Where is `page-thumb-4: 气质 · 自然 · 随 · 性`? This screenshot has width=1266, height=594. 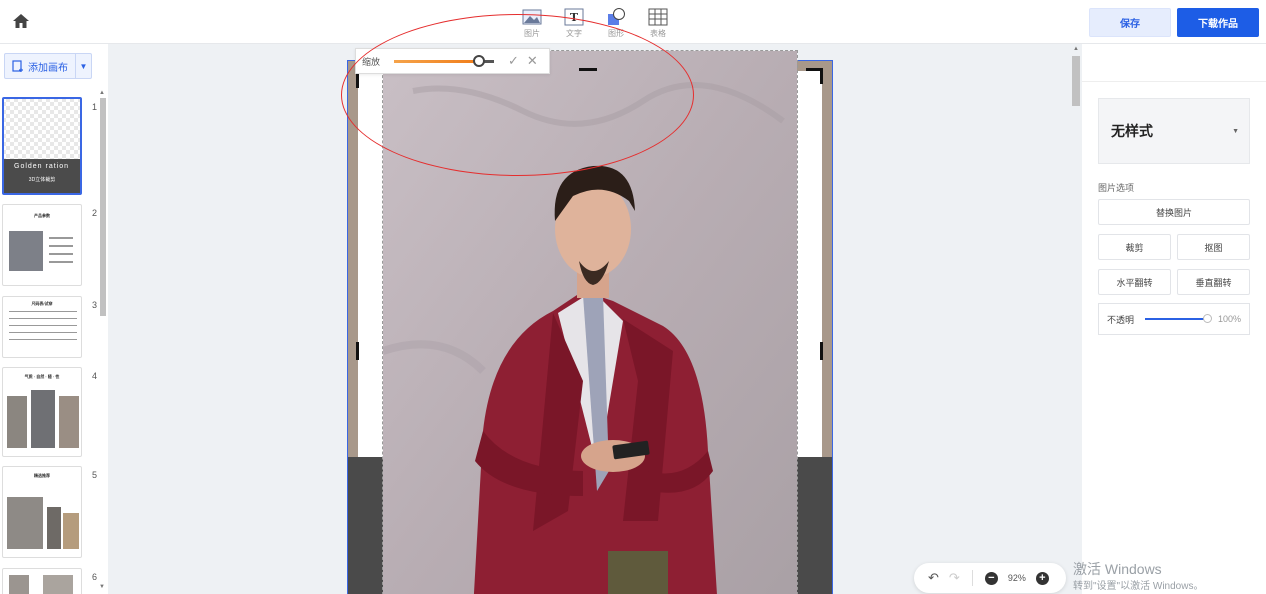
page-thumb-4: 气质 · 自然 · 随 · 性 is located at coordinates (42, 412).